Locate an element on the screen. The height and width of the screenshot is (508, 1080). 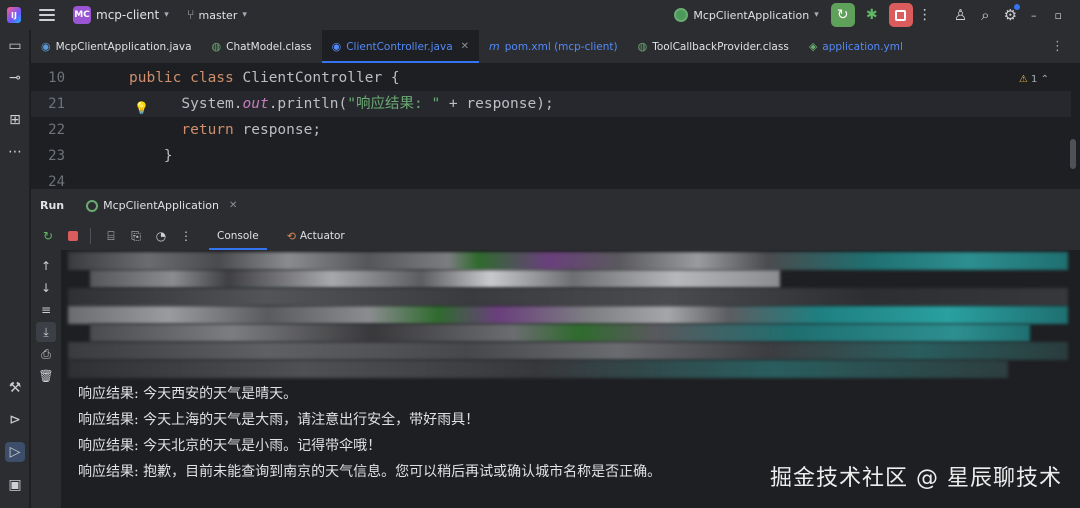
interface-icon: ◍ is located at coordinates (642, 46).